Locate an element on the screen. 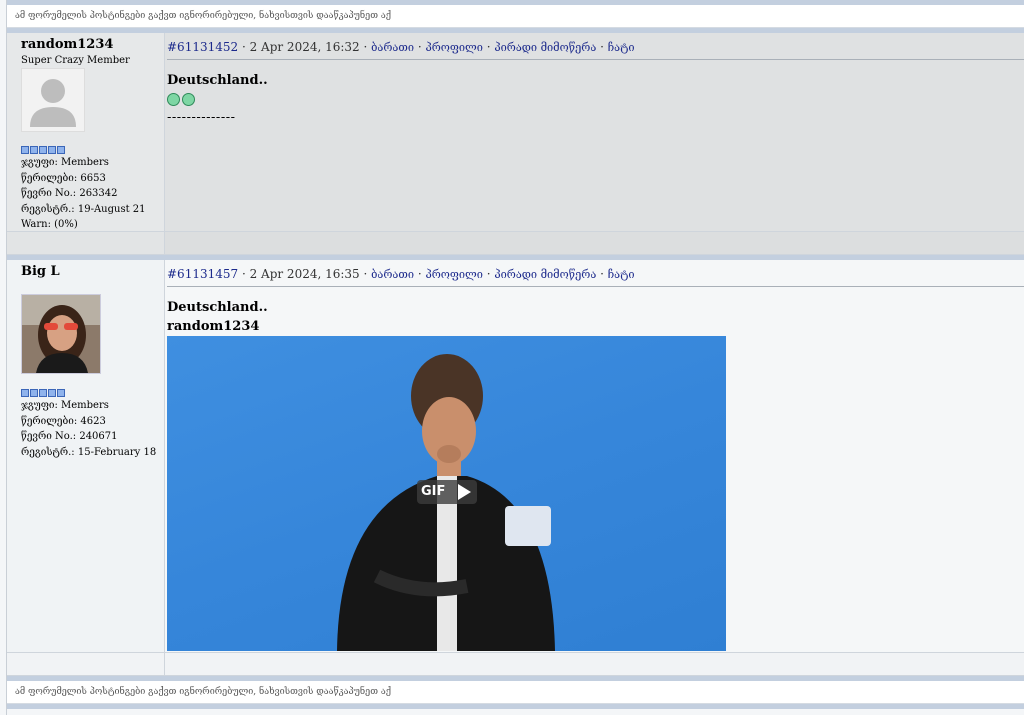 Image resolution: width=1024 pixels, height=715 pixels. user-member-no: წევრი No.: 240671 is located at coordinates (69, 436).